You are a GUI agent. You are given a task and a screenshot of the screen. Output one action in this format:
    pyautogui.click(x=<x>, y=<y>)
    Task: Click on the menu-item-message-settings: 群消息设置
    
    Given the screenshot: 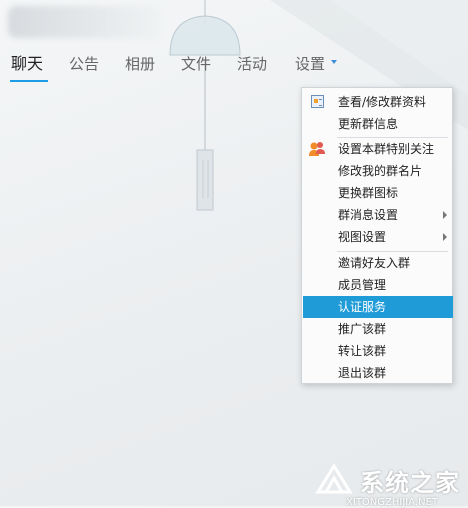 What is the action you would take?
    pyautogui.click(x=378, y=215)
    